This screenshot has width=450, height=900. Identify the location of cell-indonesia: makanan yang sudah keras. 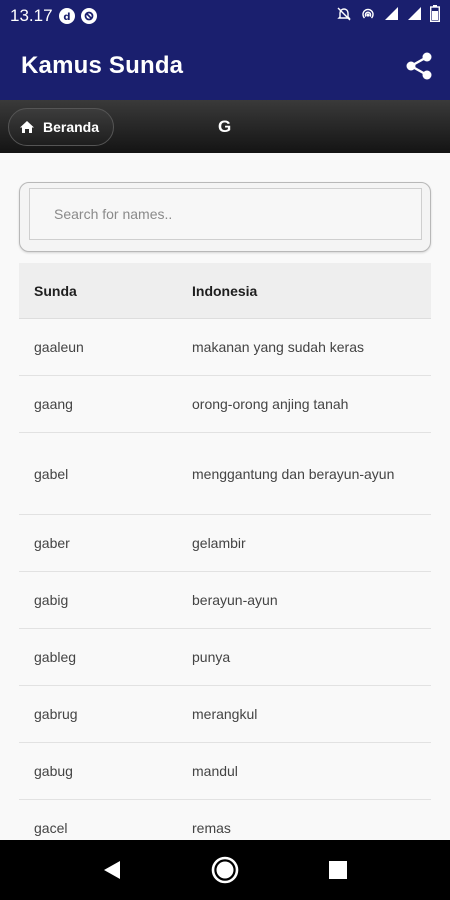
(278, 347).